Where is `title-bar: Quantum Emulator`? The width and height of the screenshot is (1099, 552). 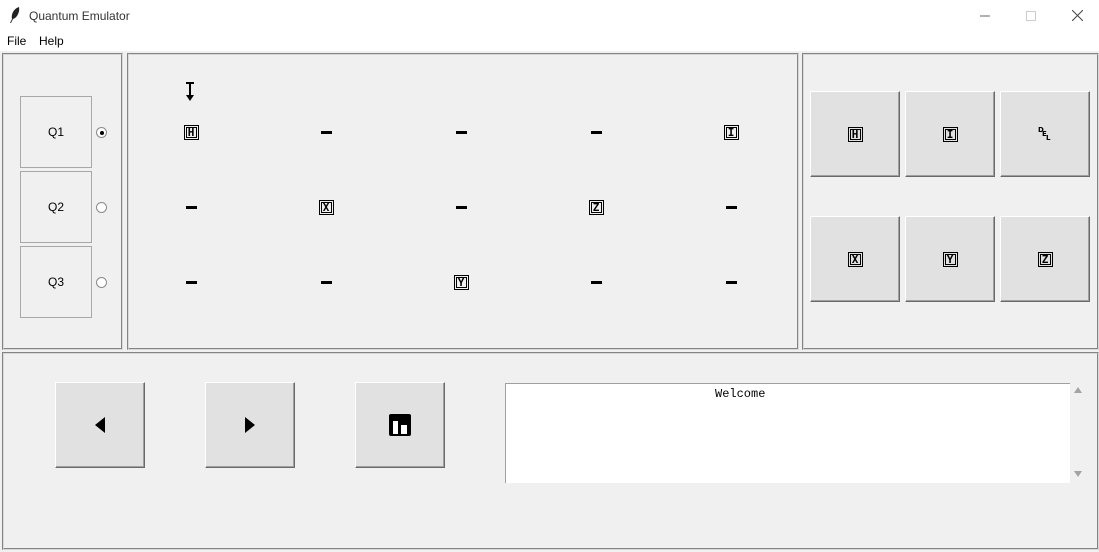 title-bar: Quantum Emulator is located at coordinates (549, 15).